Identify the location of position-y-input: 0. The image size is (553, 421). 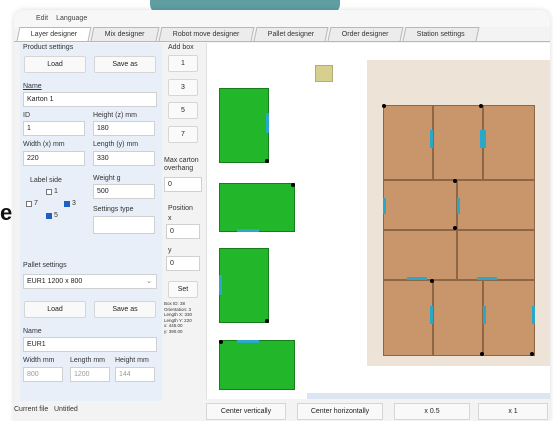
(183, 263).